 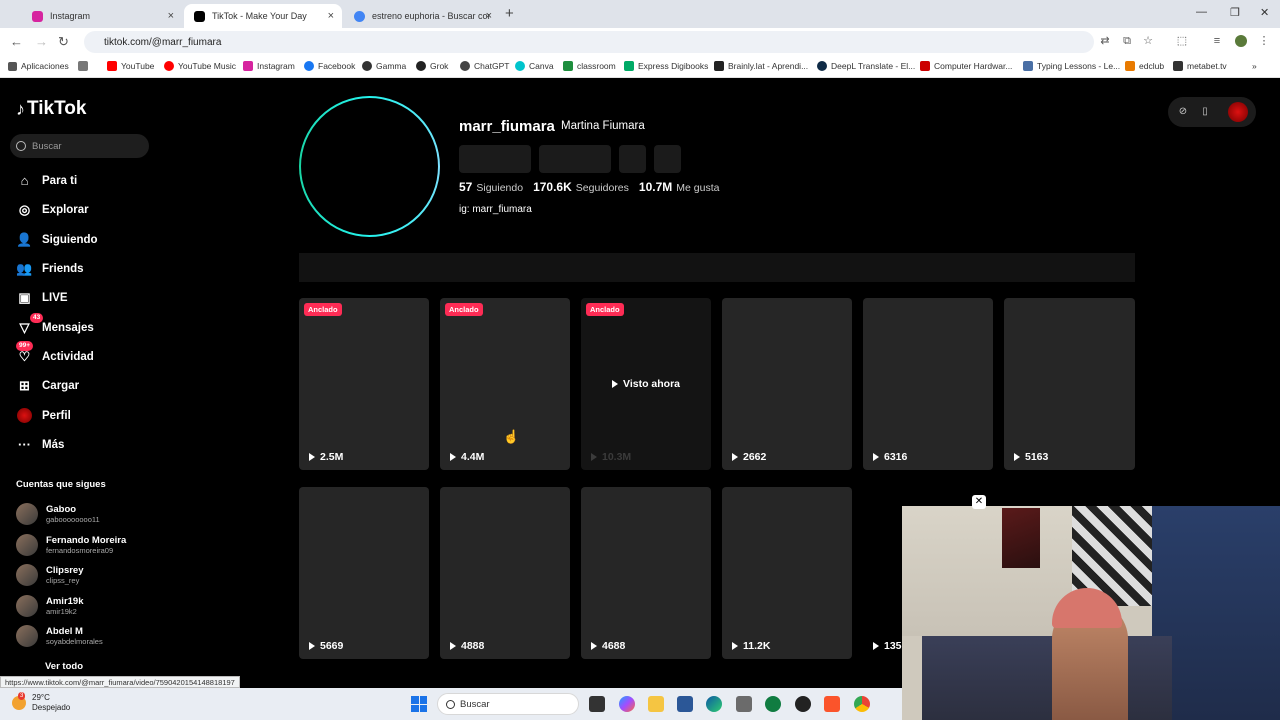 I want to click on followers-label: Seguidores, so click(x=602, y=188).